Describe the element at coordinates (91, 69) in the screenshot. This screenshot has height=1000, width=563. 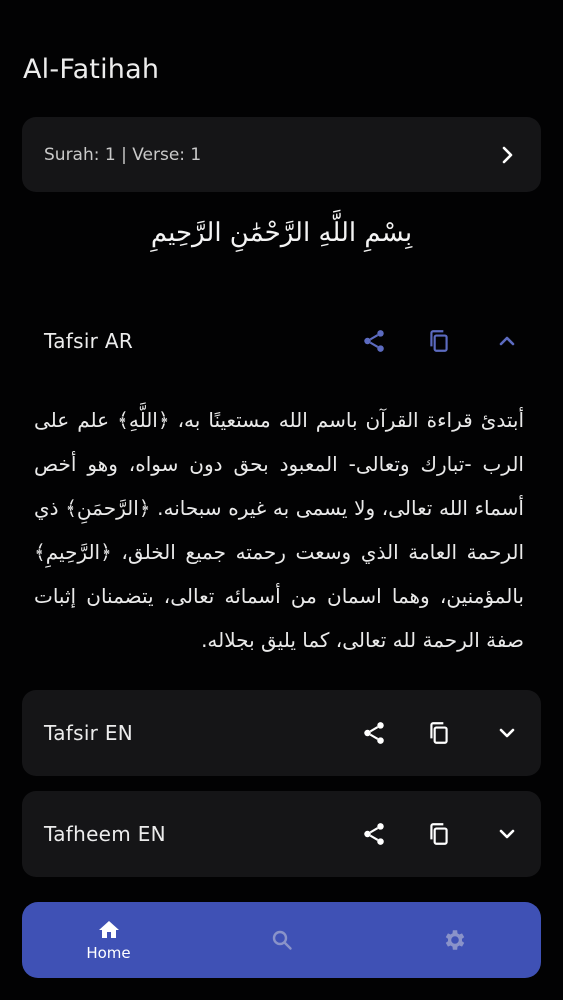
I see `page-title: Al-Fatihah` at that location.